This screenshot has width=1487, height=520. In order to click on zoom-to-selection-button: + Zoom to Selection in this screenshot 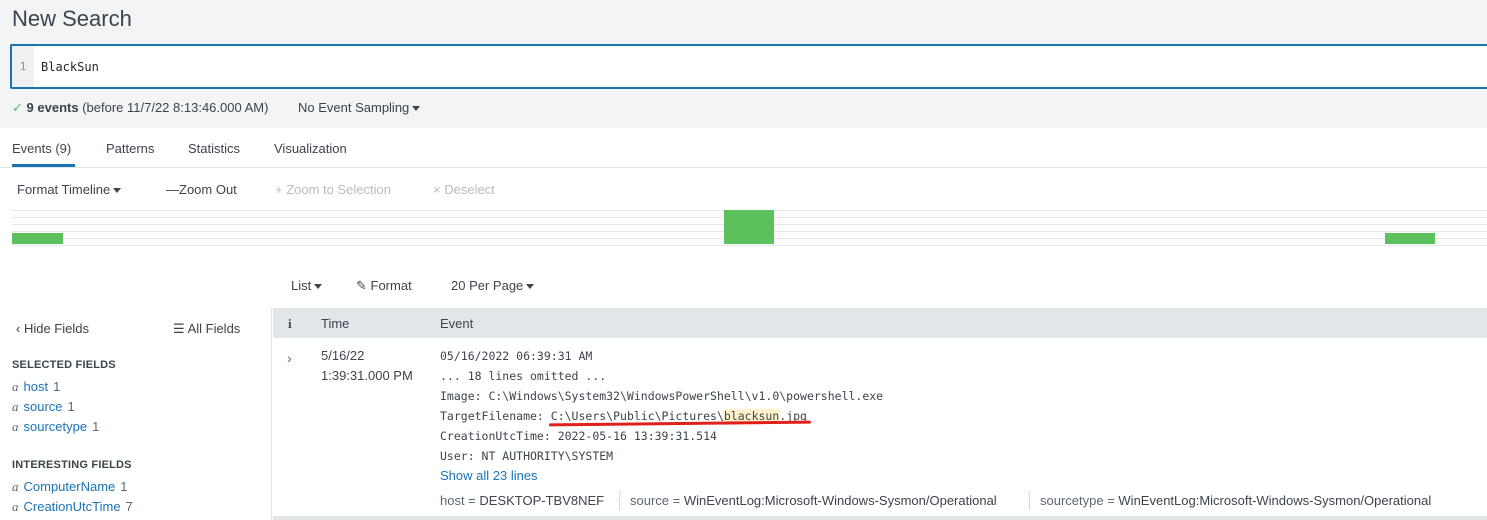, I will do `click(333, 189)`.